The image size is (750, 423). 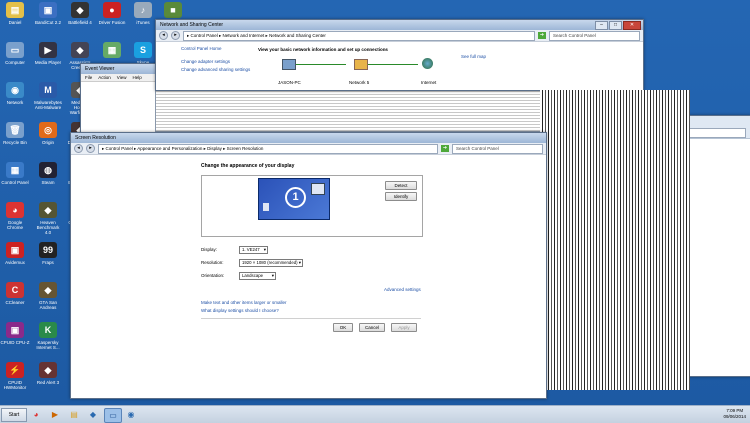 What do you see at coordinates (375, 414) in the screenshot?
I see `taskbar: Start ◕ ▶ ▤ ◆ ▭ ◉ 7:09 PM 09/06/2014` at bounding box center [375, 414].